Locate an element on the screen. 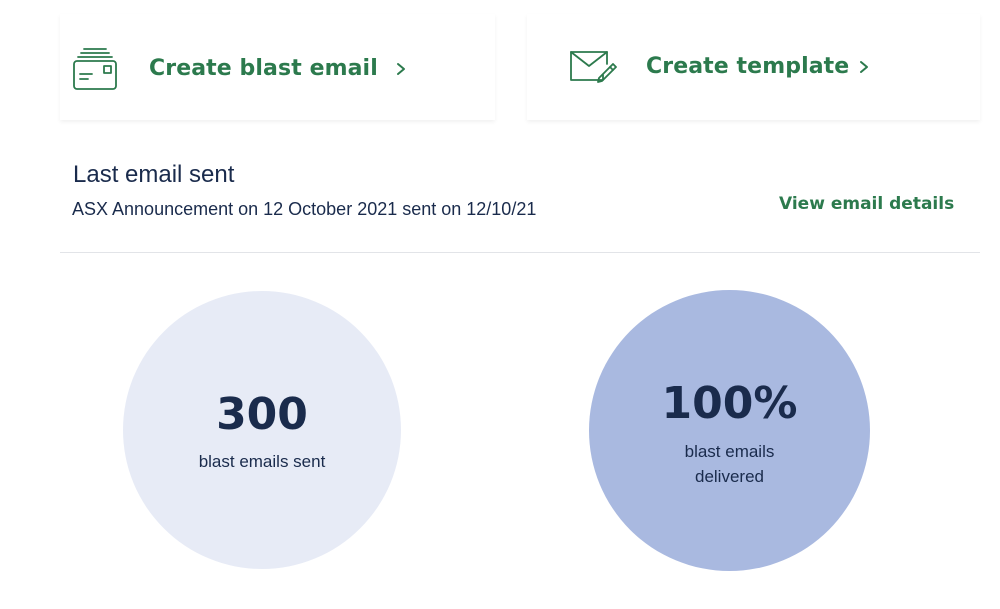 This screenshot has height=609, width=1000. blast-email-icon is located at coordinates (96, 70).